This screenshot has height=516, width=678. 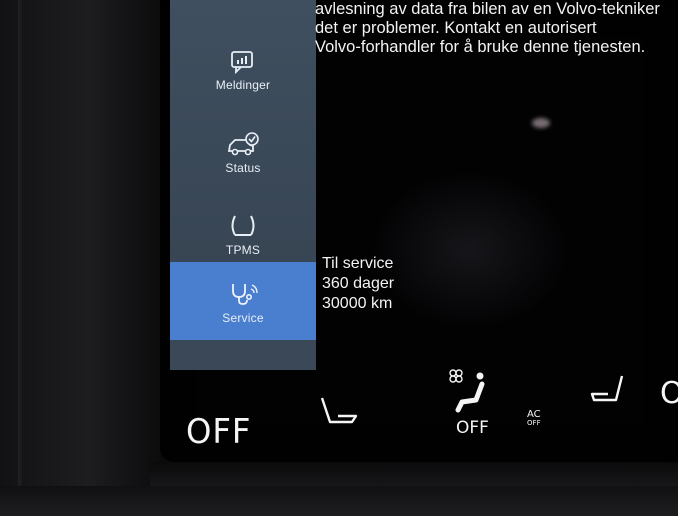 What do you see at coordinates (339, 501) in the screenshot?
I see `dashboard-trim` at bounding box center [339, 501].